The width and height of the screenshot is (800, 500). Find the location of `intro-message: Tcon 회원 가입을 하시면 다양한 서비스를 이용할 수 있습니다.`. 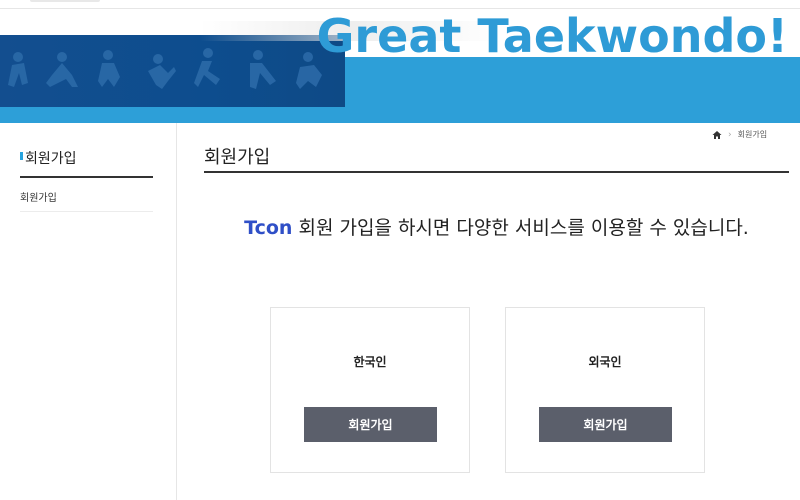

intro-message: Tcon 회원 가입을 하시면 다양한 서비스를 이용할 수 있습니다. is located at coordinates (496, 228).